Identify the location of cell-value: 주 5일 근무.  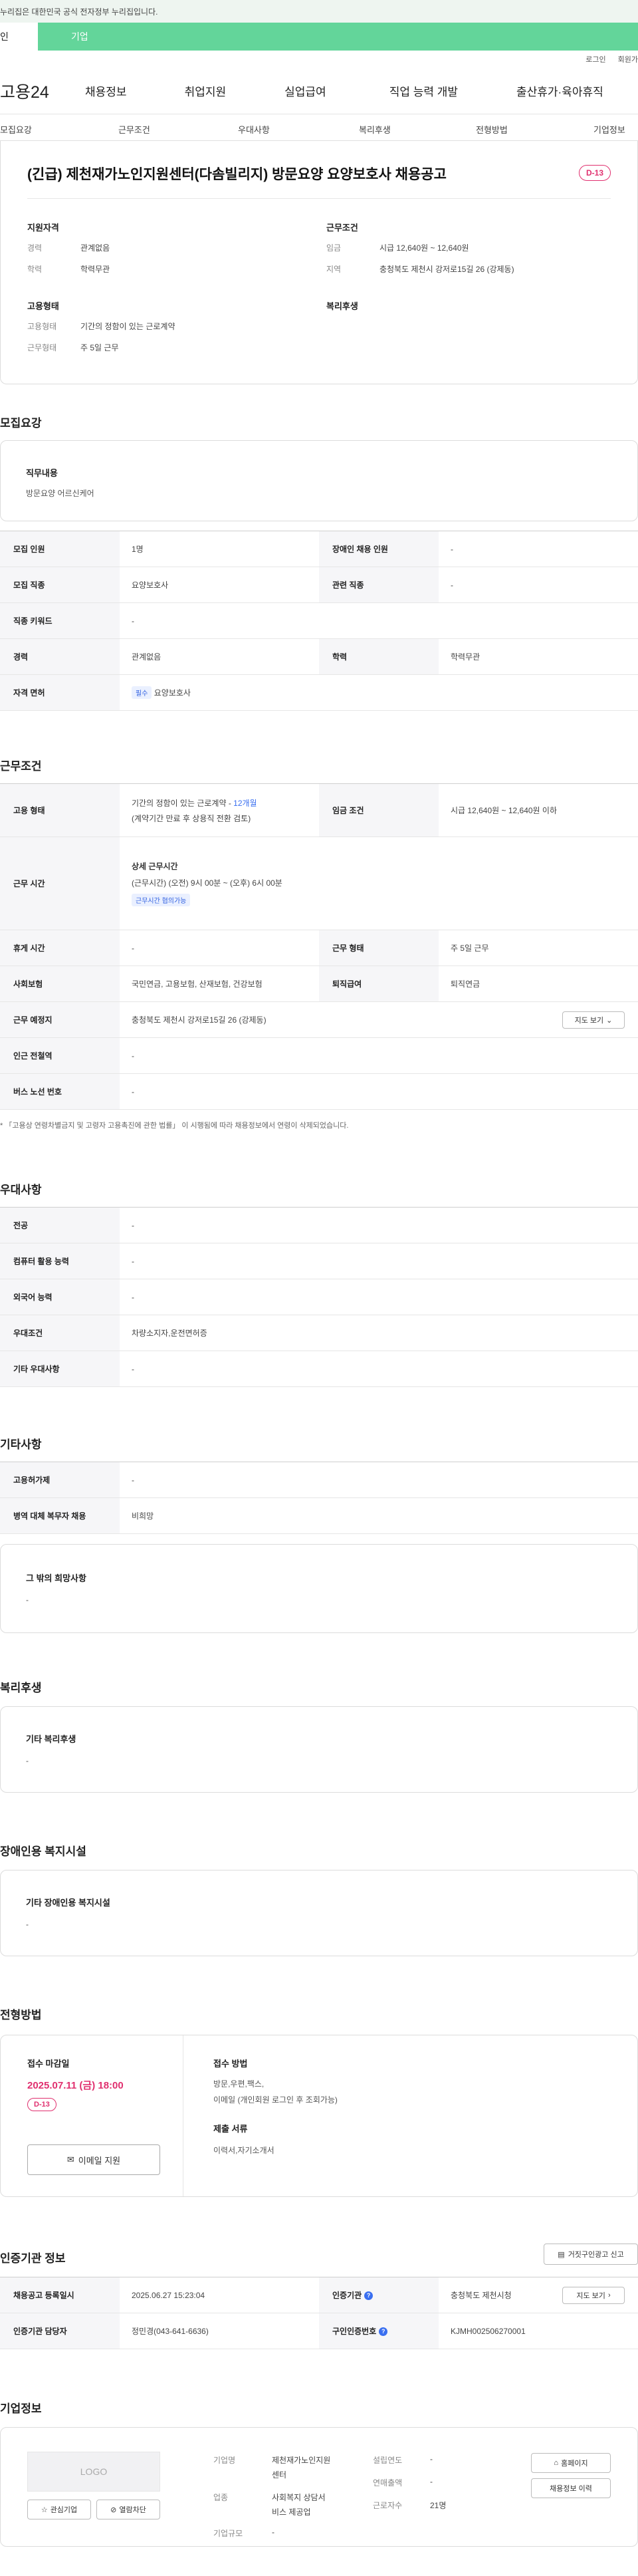
(538, 948).